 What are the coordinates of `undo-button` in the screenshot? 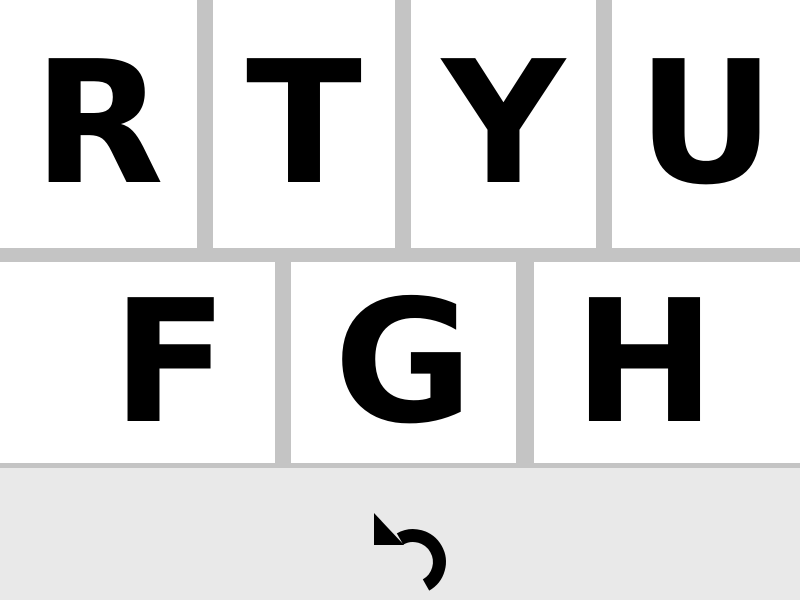 It's located at (415, 547).